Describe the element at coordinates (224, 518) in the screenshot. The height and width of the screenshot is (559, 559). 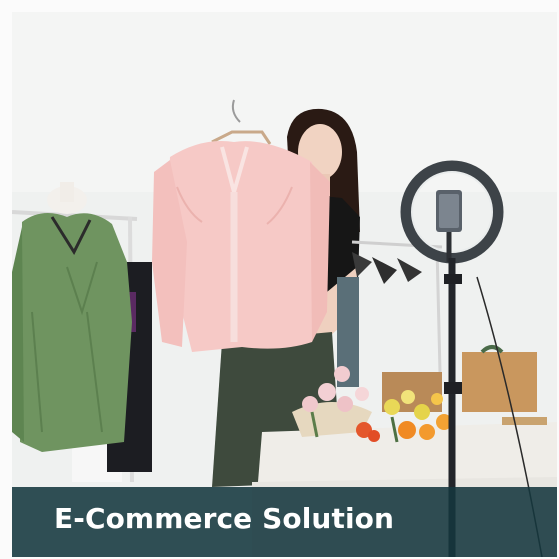
I see `solution-title: E-Commerce Solution` at that location.